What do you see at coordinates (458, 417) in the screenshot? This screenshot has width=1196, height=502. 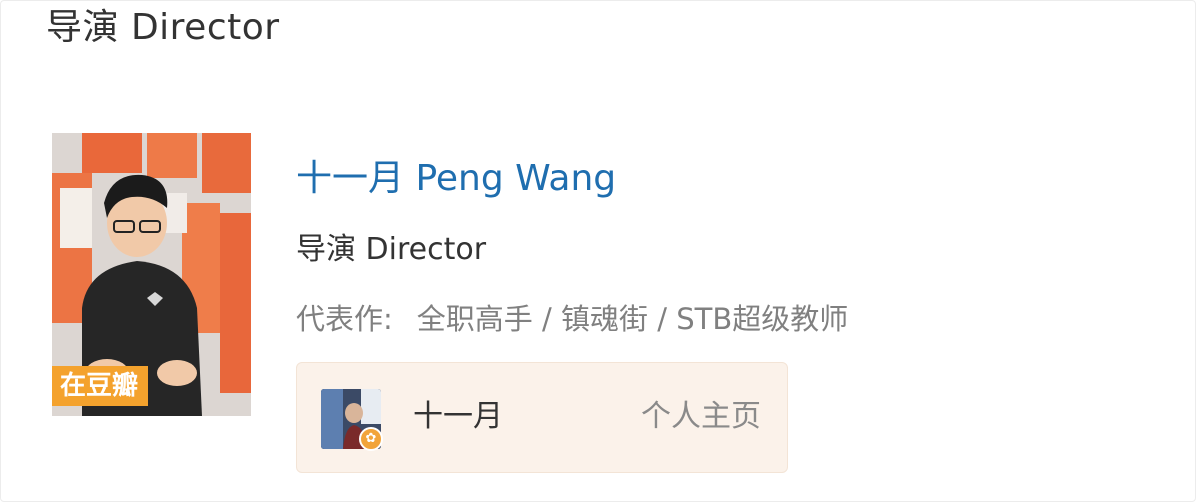 I see `profile-name: 十一月` at bounding box center [458, 417].